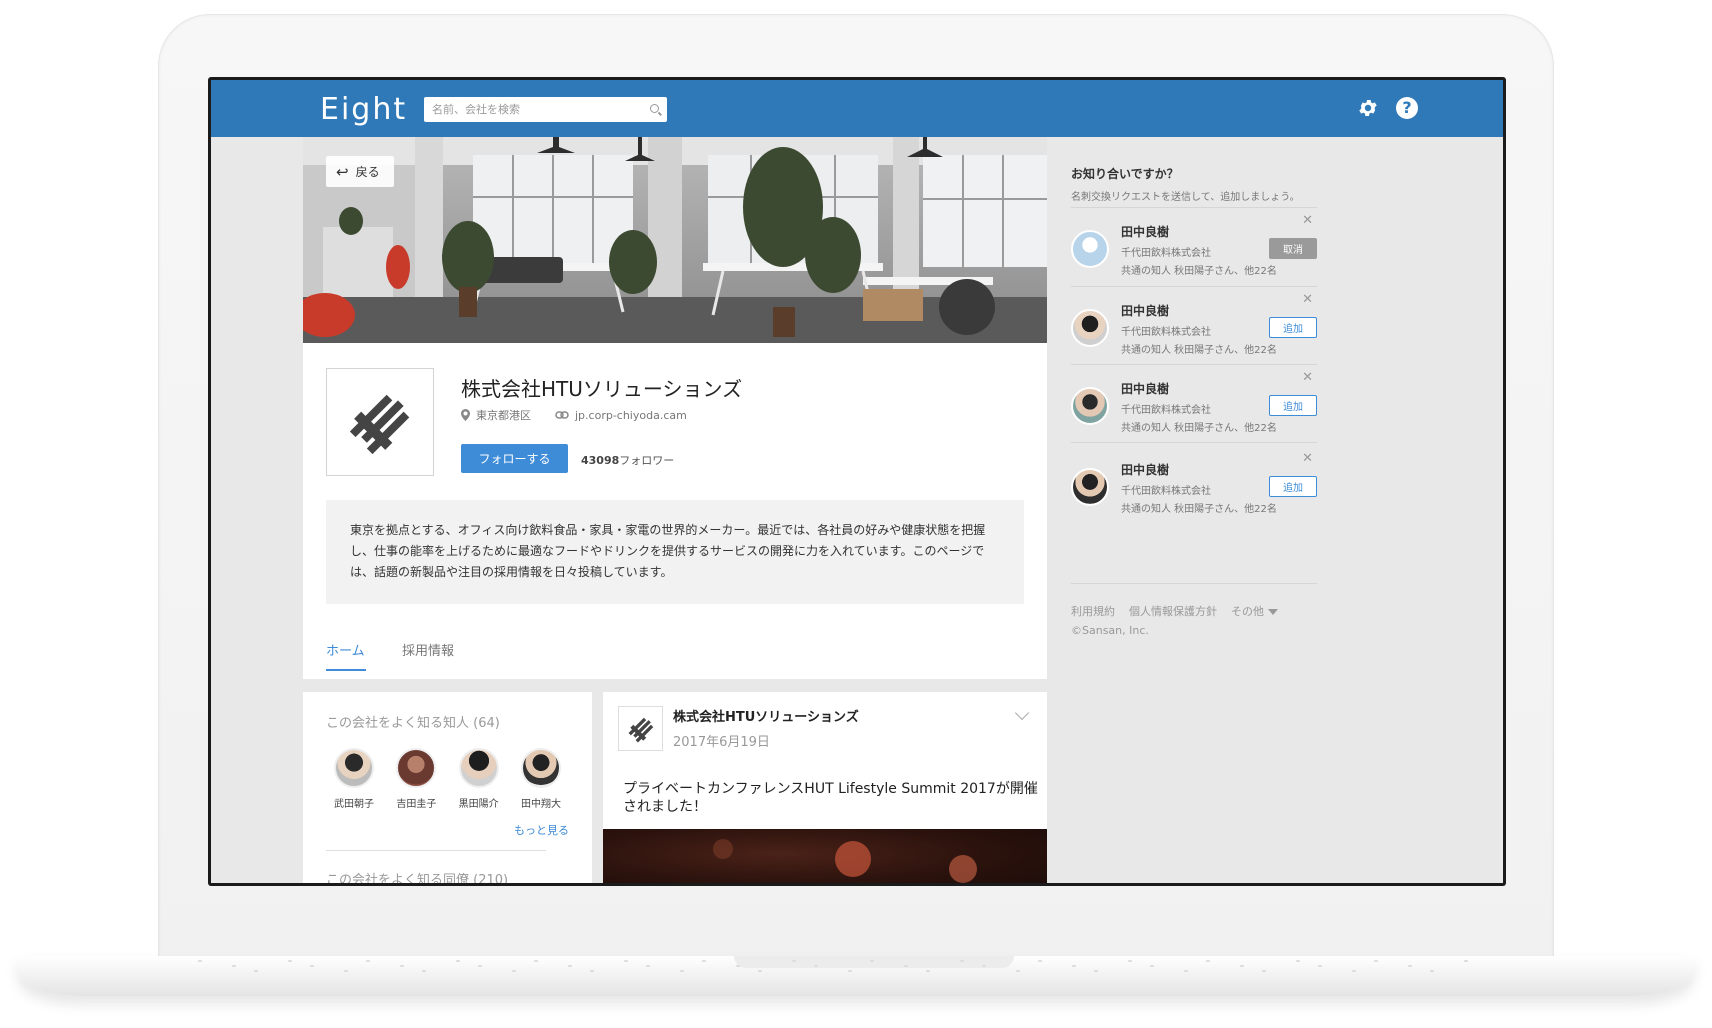 This screenshot has width=1712, height=1028. Describe the element at coordinates (1022, 713) in the screenshot. I see `chevron-down-icon` at that location.